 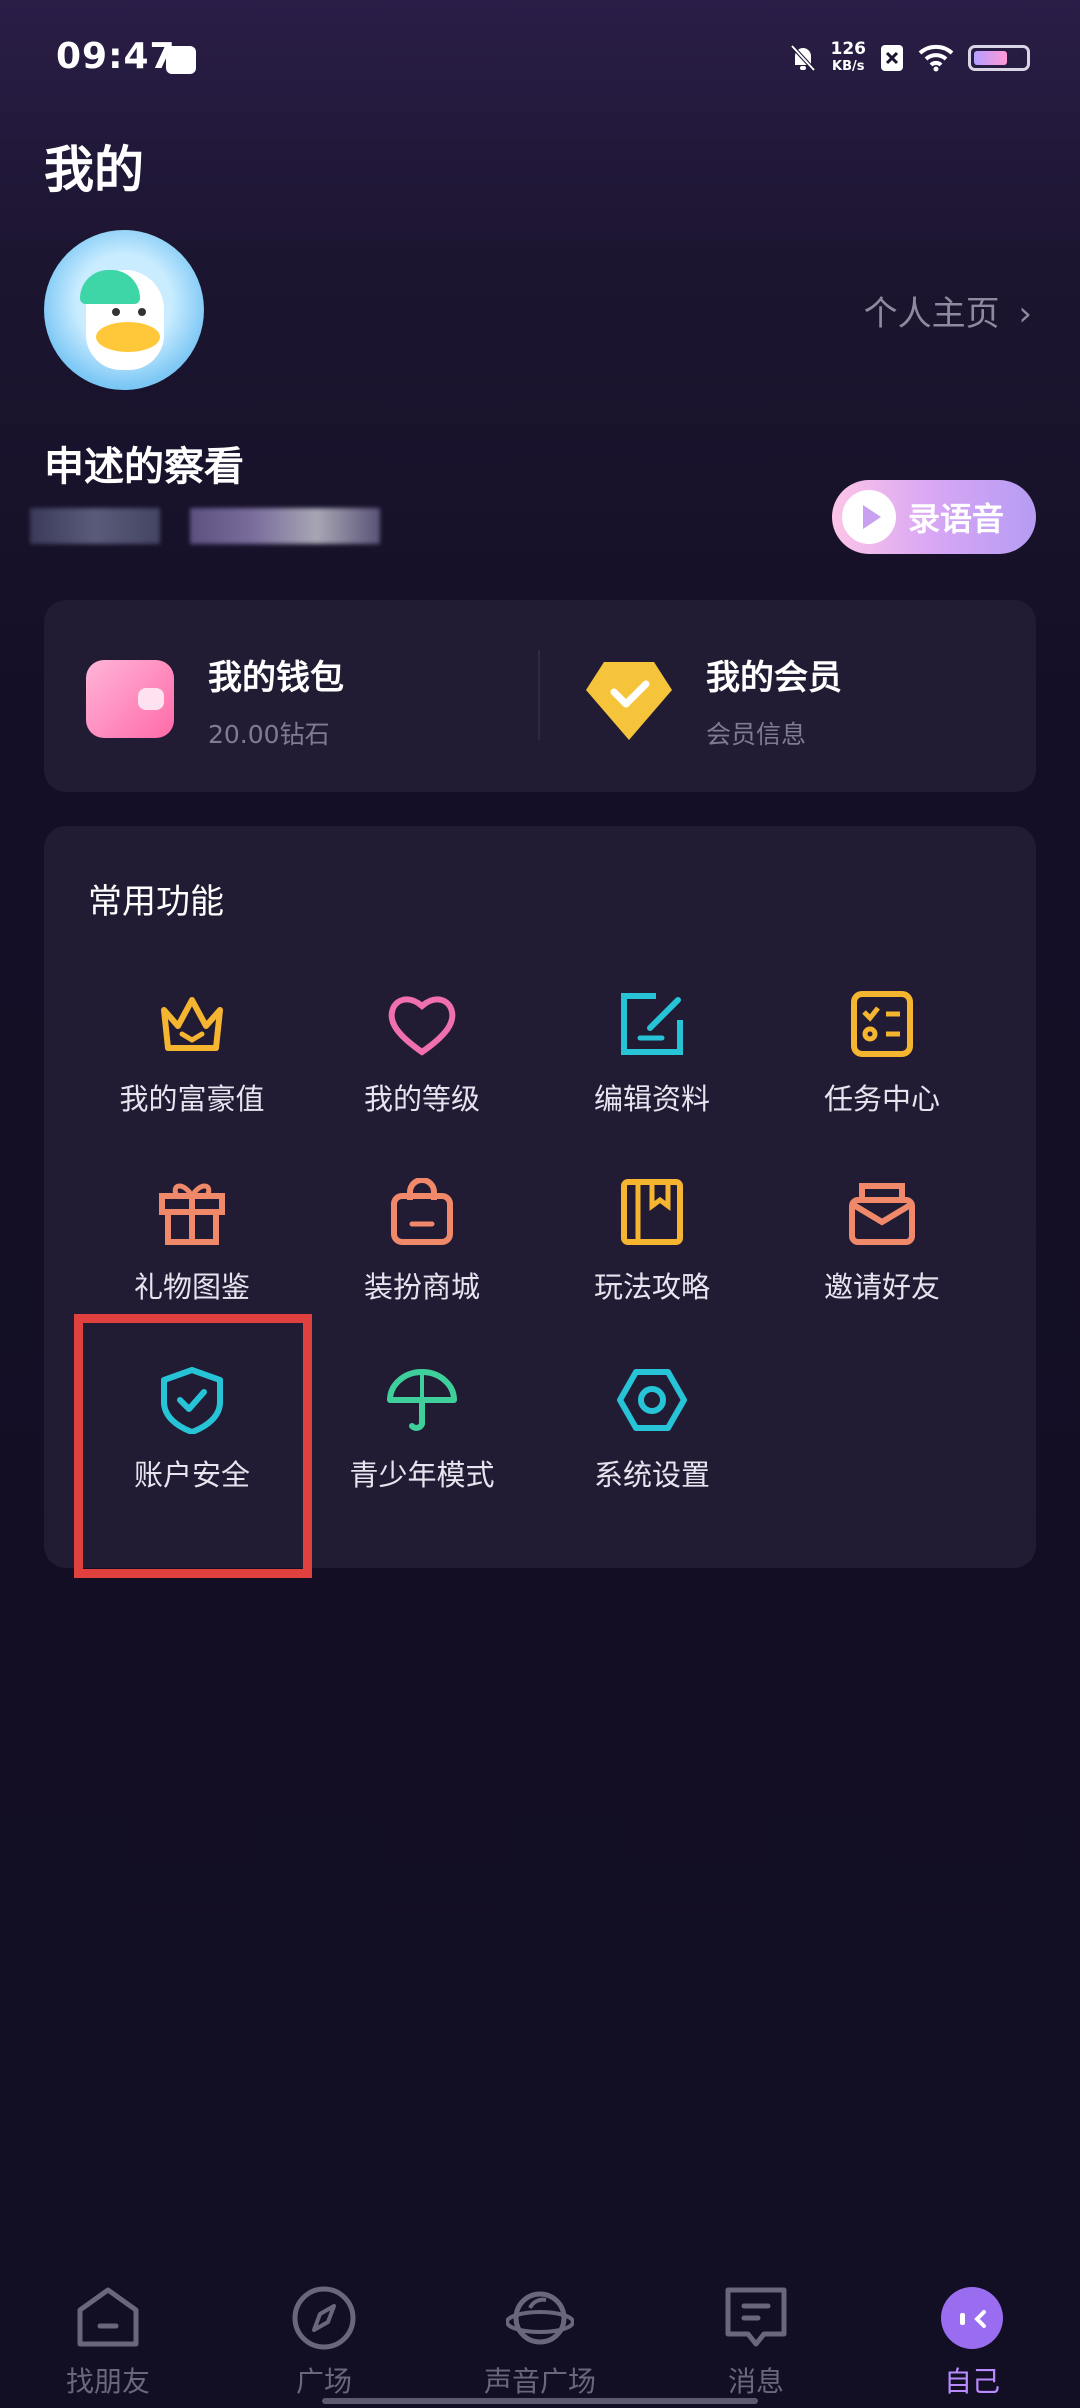 I want to click on record-voice-label: 录语音, so click(x=956, y=519).